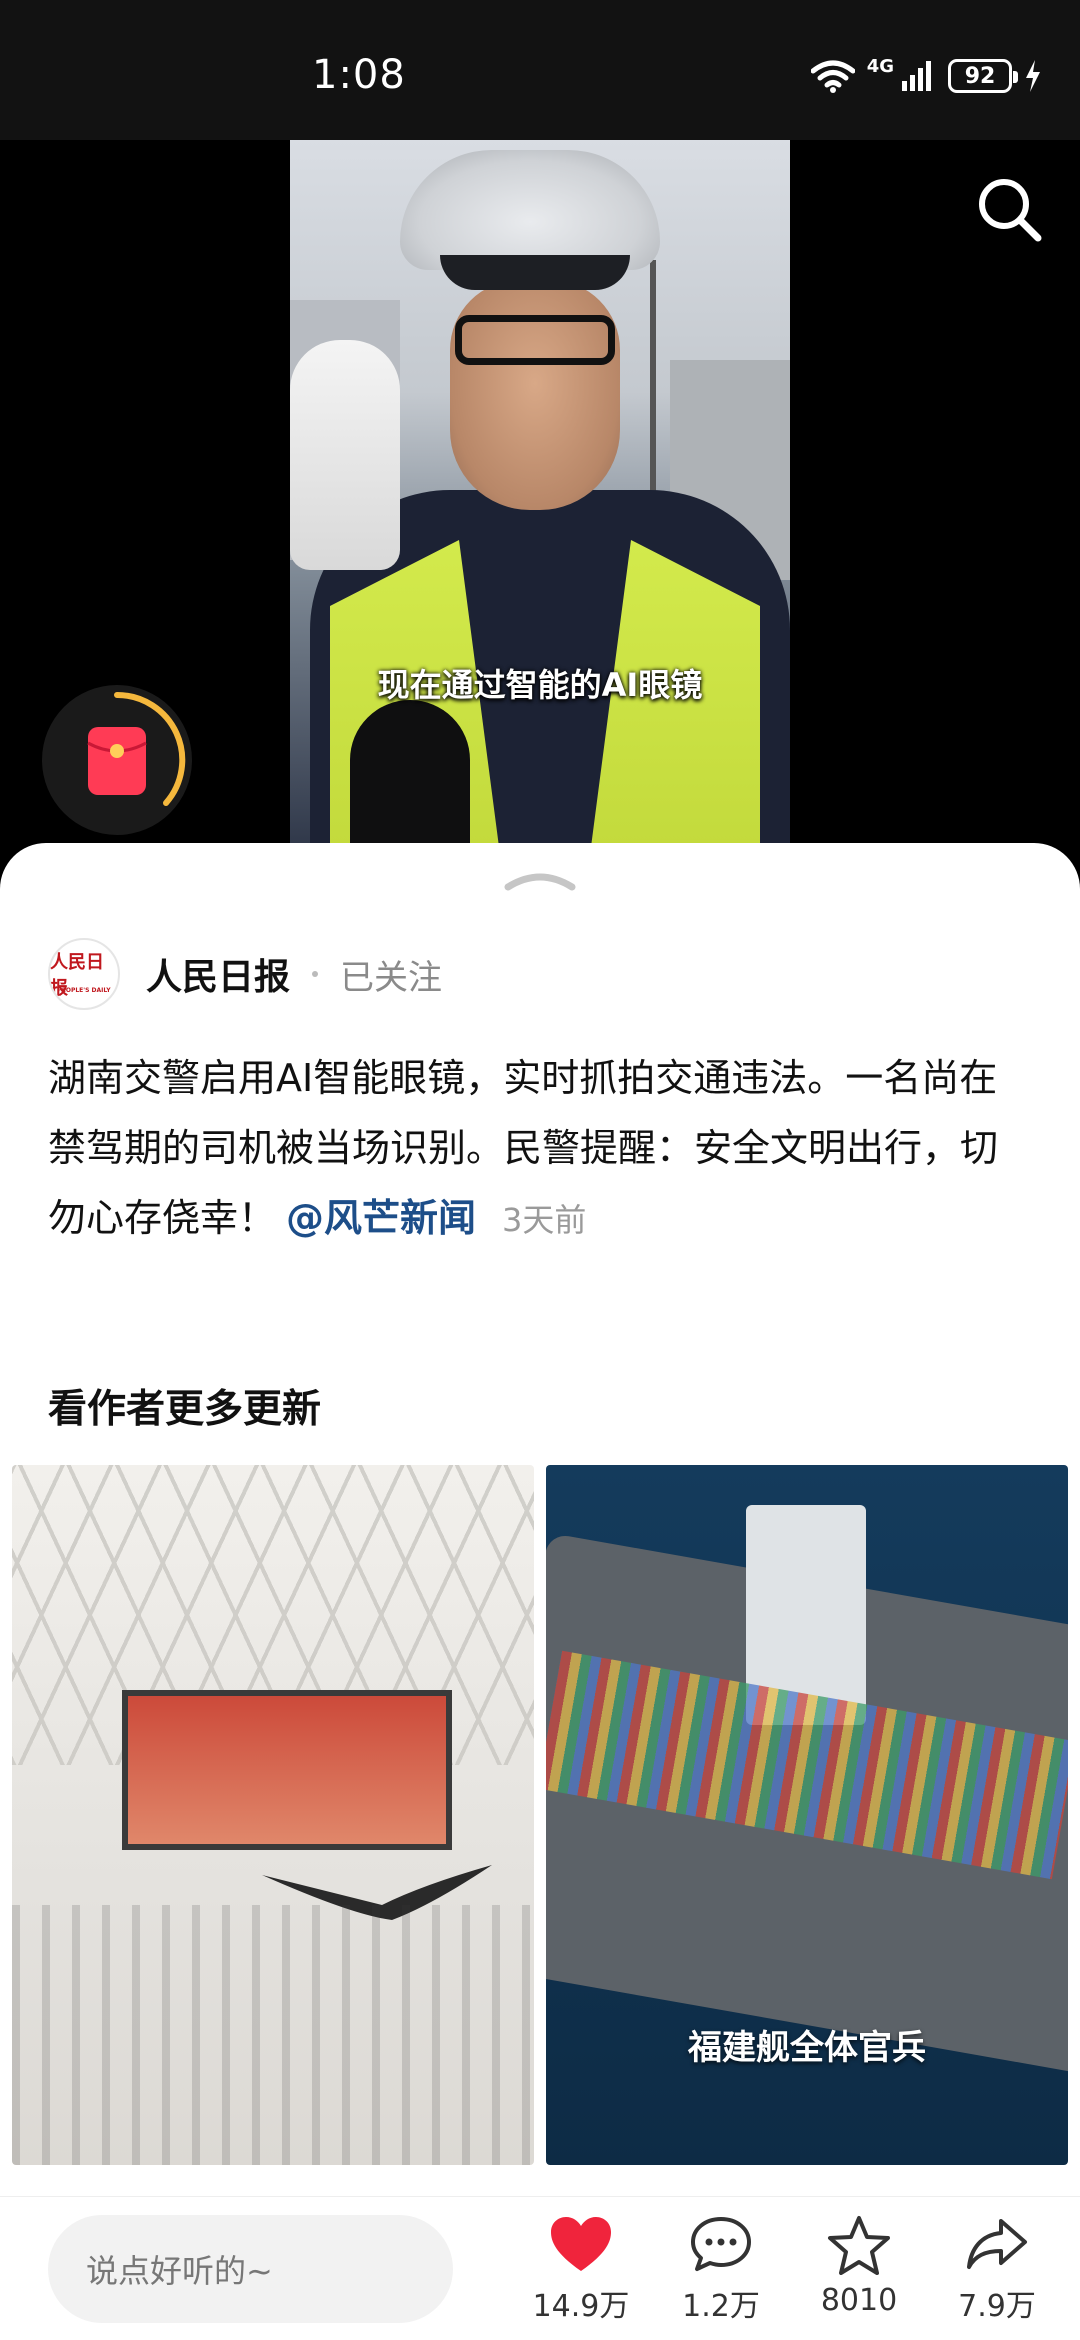 The width and height of the screenshot is (1080, 2340). I want to click on red-packet-button, so click(117, 760).